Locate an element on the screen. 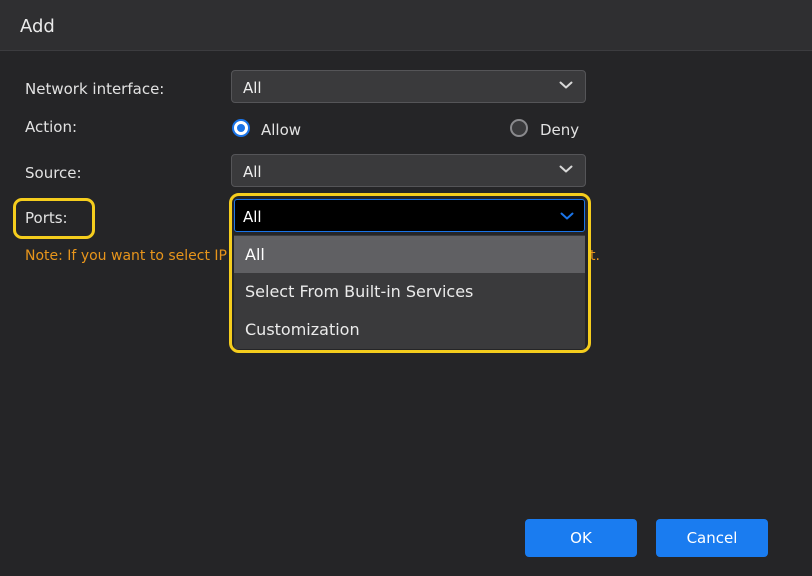 The height and width of the screenshot is (576, 812). action-label: Action: is located at coordinates (51, 127).